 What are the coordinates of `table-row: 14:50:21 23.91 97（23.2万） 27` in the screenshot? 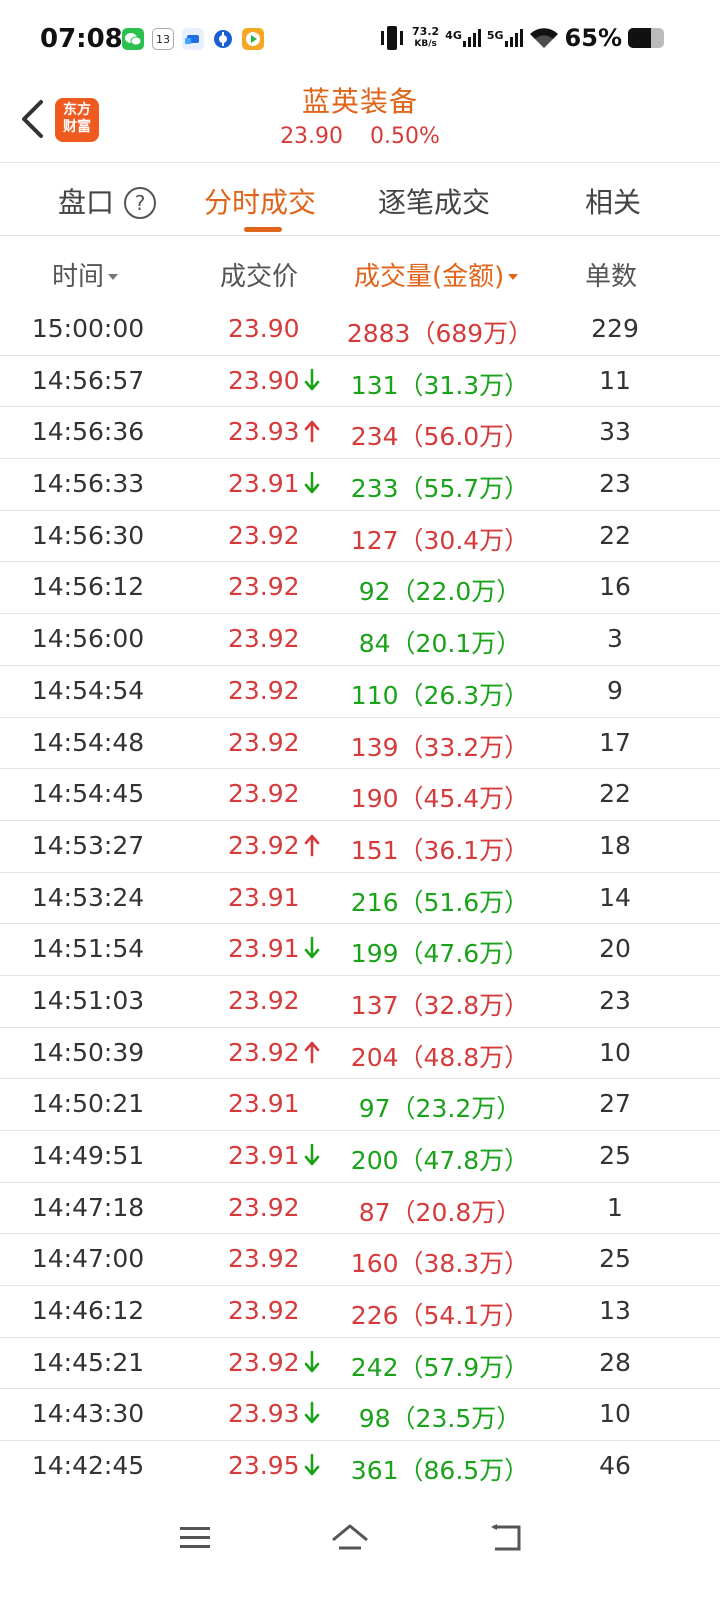 It's located at (360, 1105).